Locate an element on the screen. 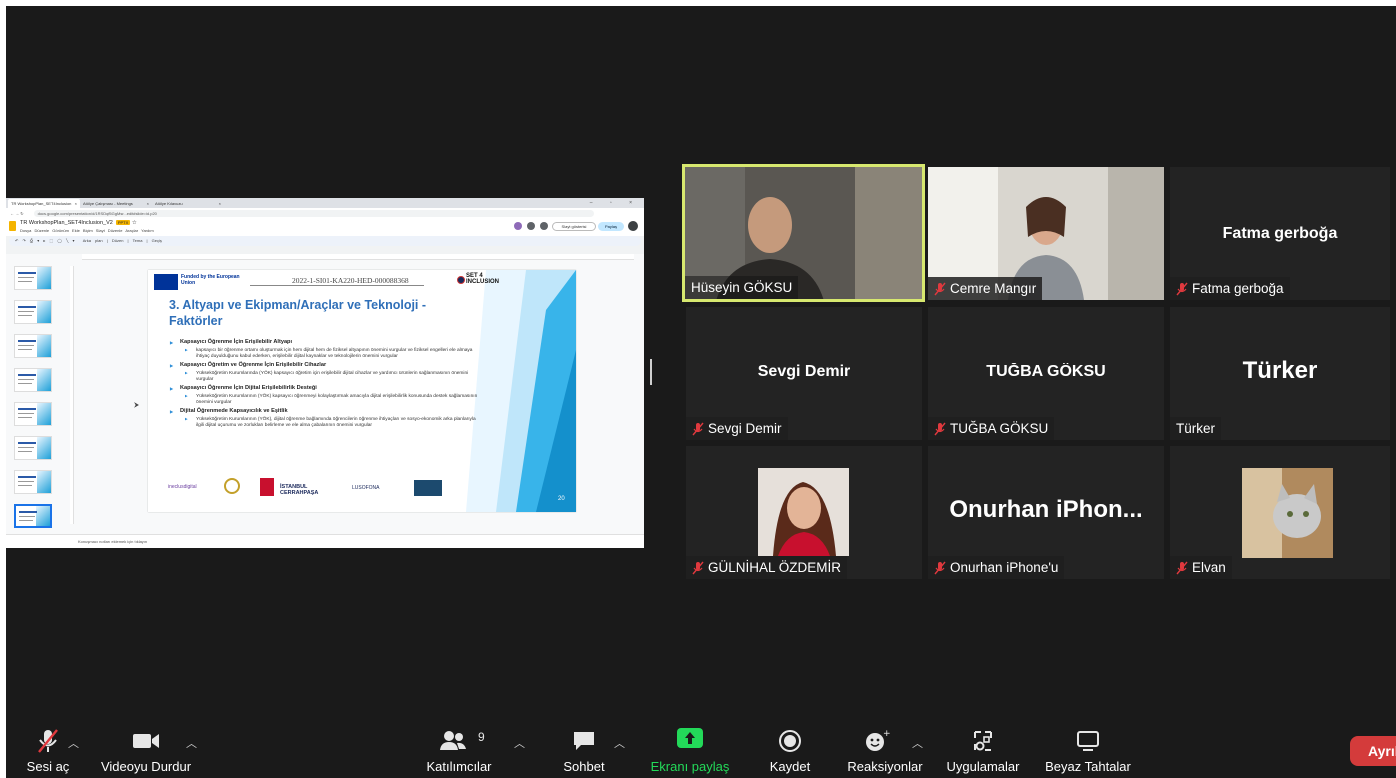  participant-tile: Elvan is located at coordinates (1280, 512).